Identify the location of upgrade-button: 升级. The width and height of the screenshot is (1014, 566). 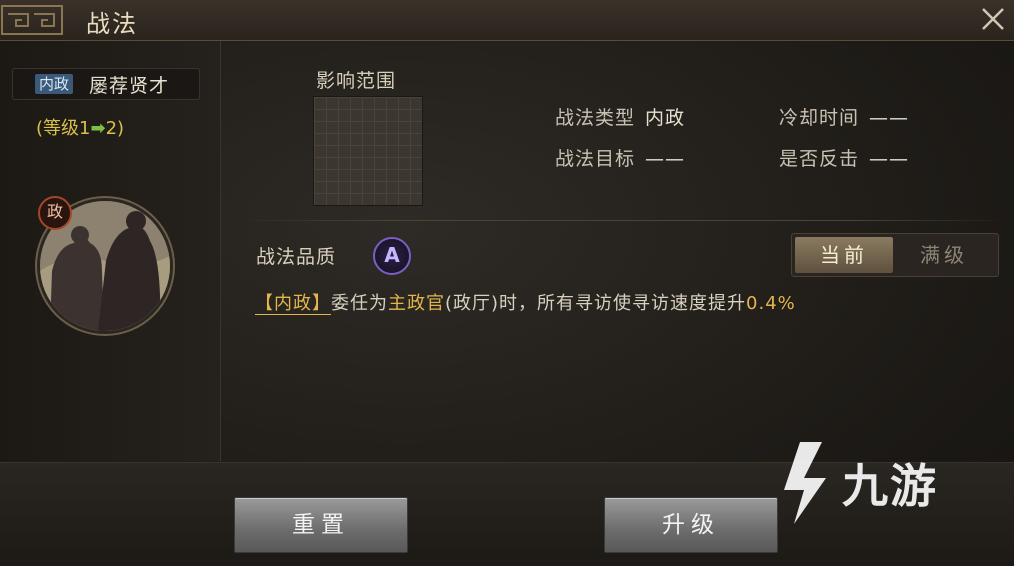
(691, 525).